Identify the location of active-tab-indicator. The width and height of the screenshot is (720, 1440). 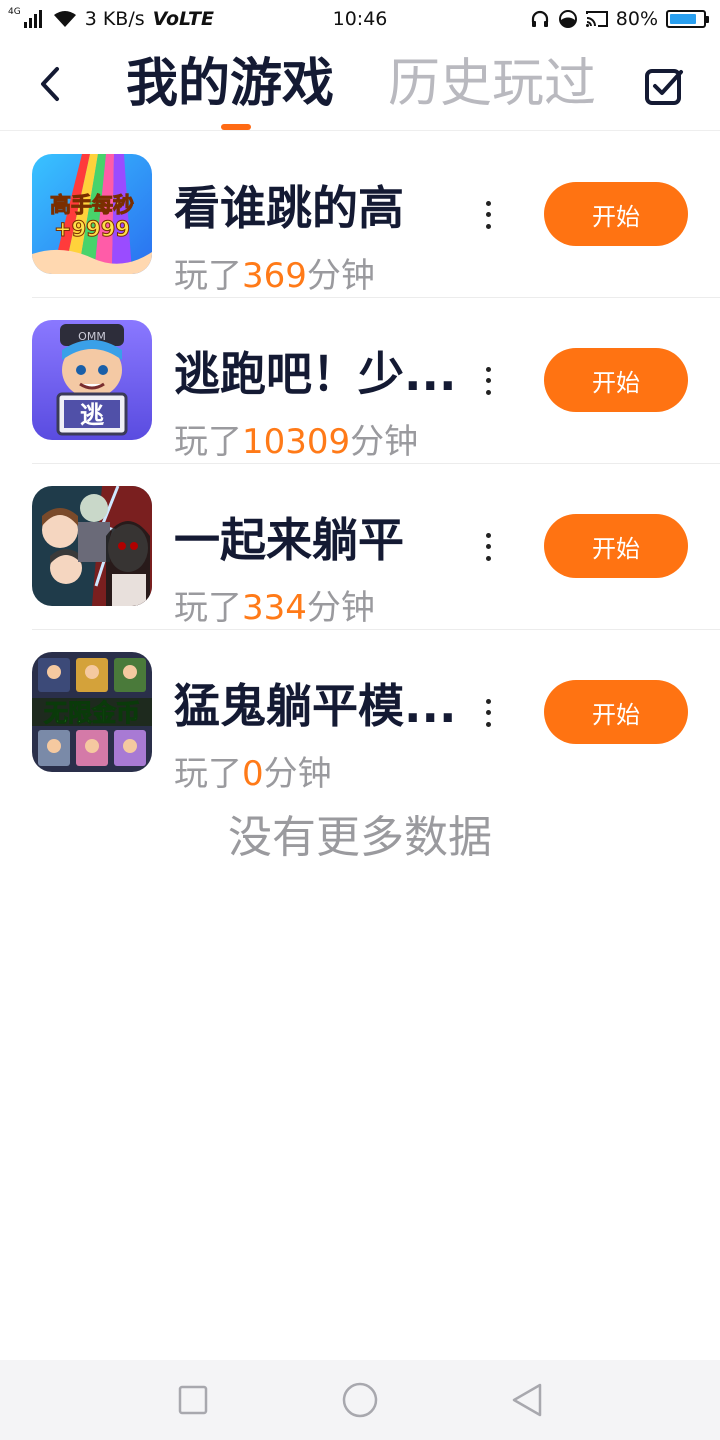
(236, 127).